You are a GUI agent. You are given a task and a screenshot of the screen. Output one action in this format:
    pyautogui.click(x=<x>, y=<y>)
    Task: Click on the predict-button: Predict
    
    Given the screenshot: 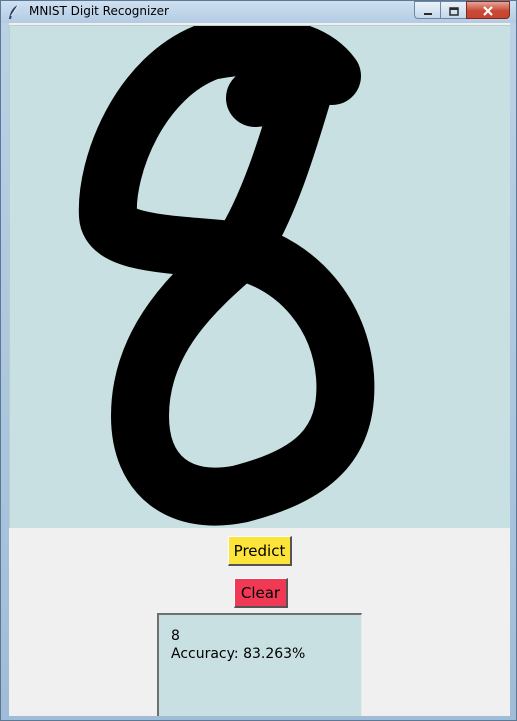 What is the action you would take?
    pyautogui.click(x=260, y=551)
    